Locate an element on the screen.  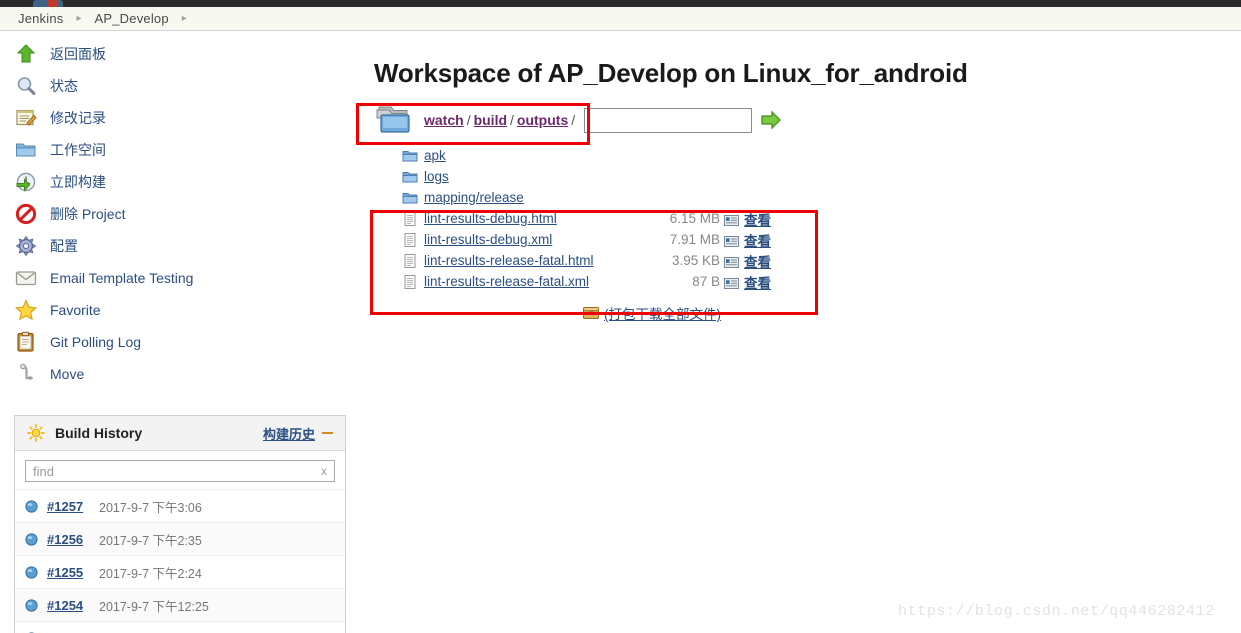
sidebar-item-delete-project: 删除 Project is located at coordinates (175, 214).